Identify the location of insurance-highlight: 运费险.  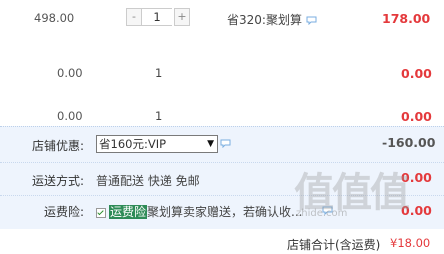
(128, 212).